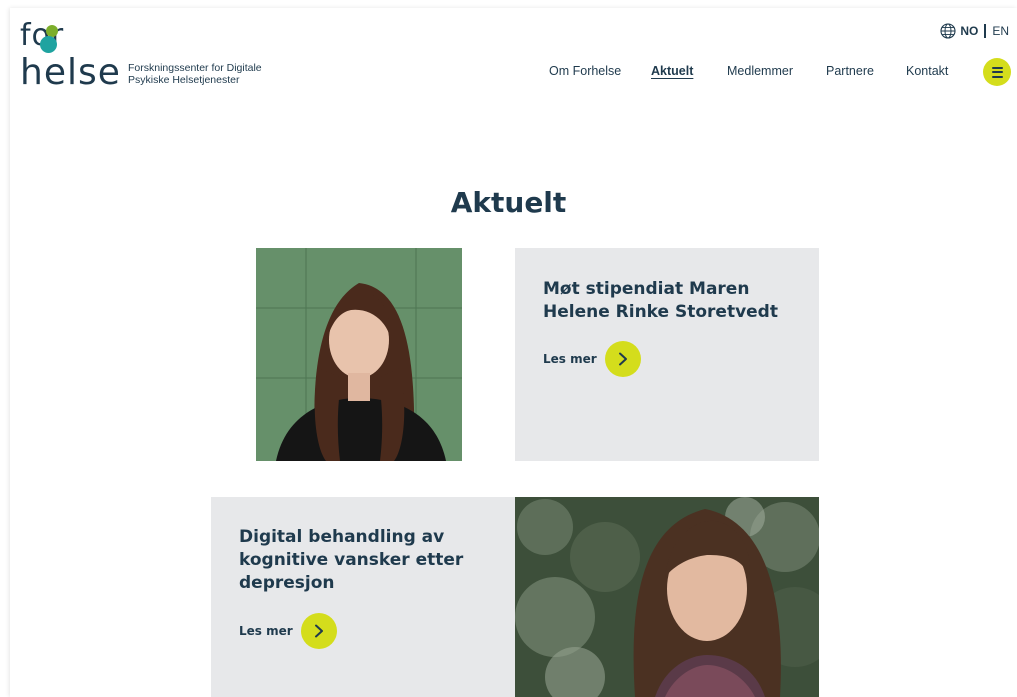  What do you see at coordinates (1000, 31) in the screenshot?
I see `language-en: EN` at bounding box center [1000, 31].